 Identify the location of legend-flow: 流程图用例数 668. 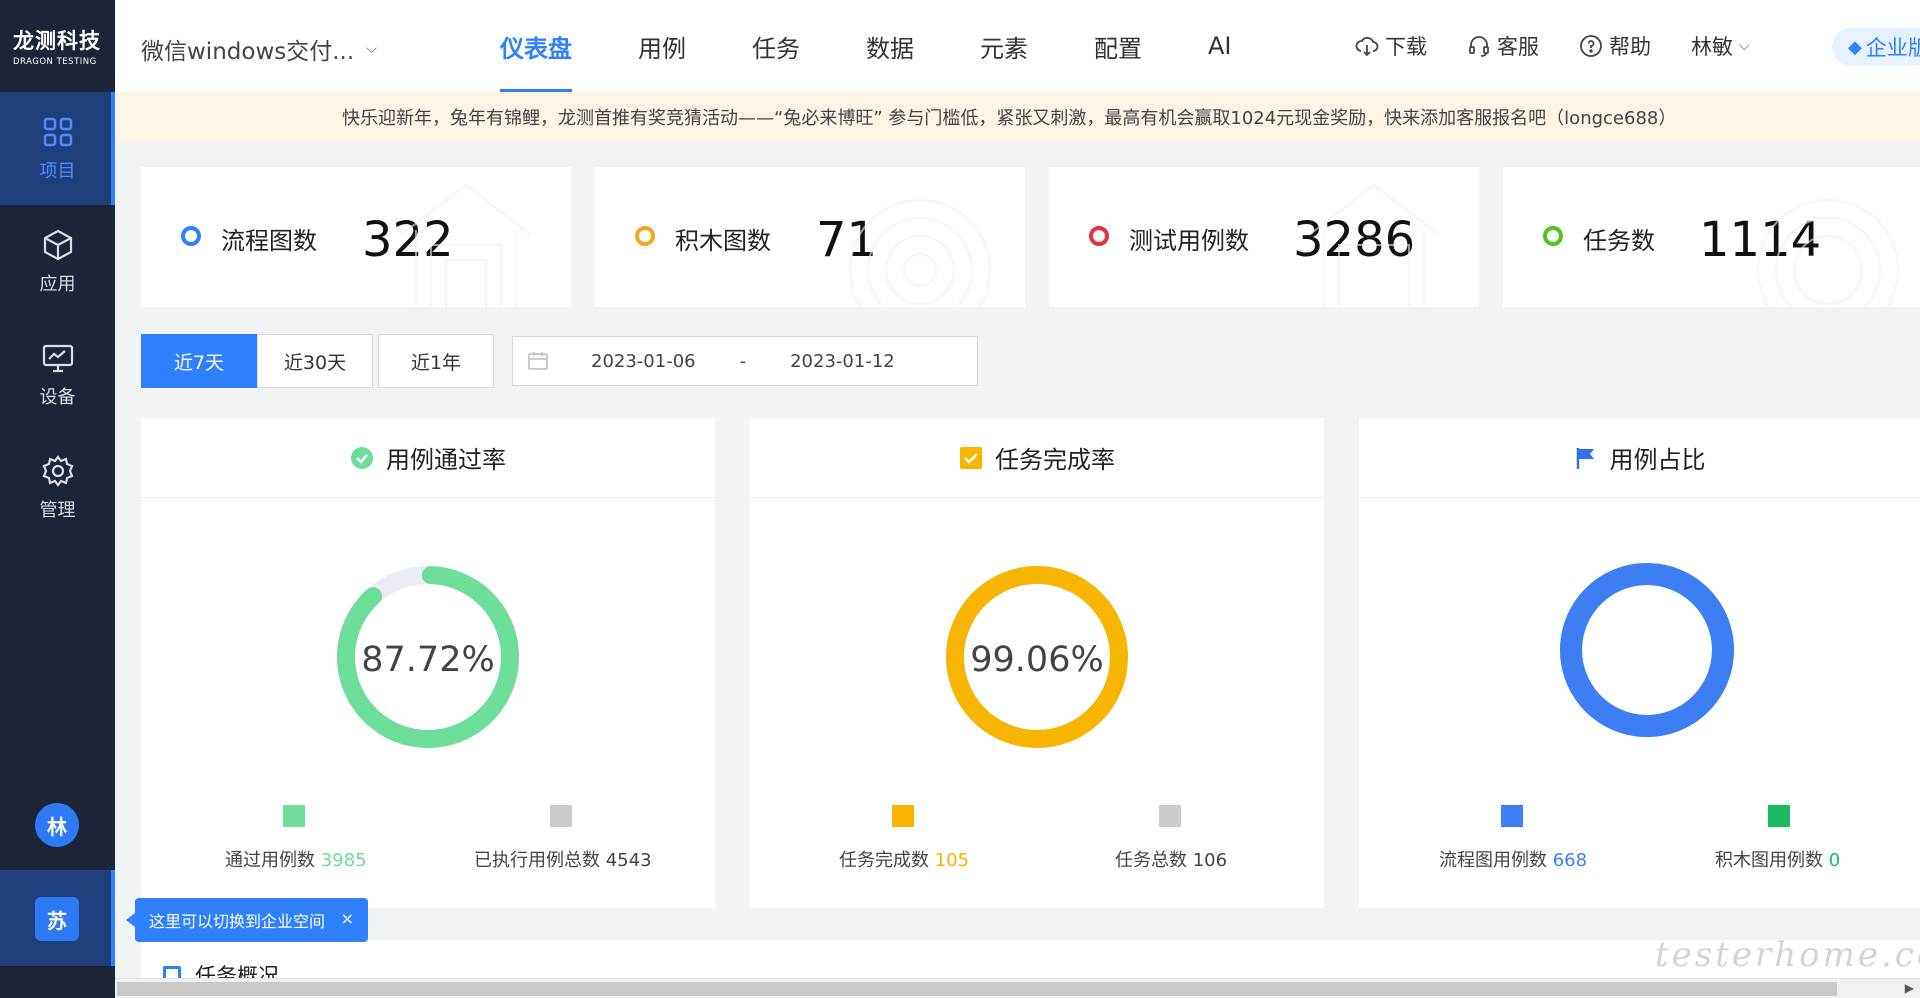
(1513, 859).